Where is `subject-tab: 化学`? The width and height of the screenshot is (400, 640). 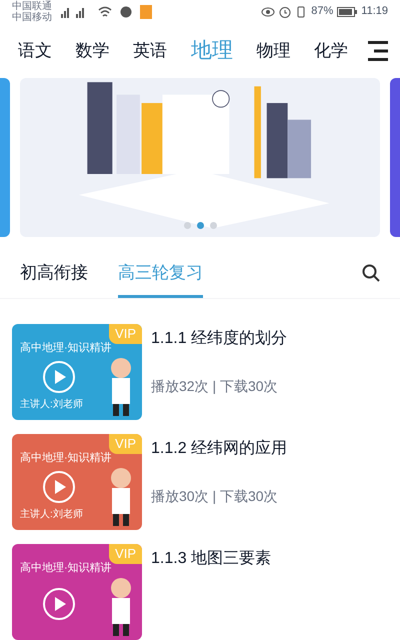
subject-tab: 化学 is located at coordinates (331, 51).